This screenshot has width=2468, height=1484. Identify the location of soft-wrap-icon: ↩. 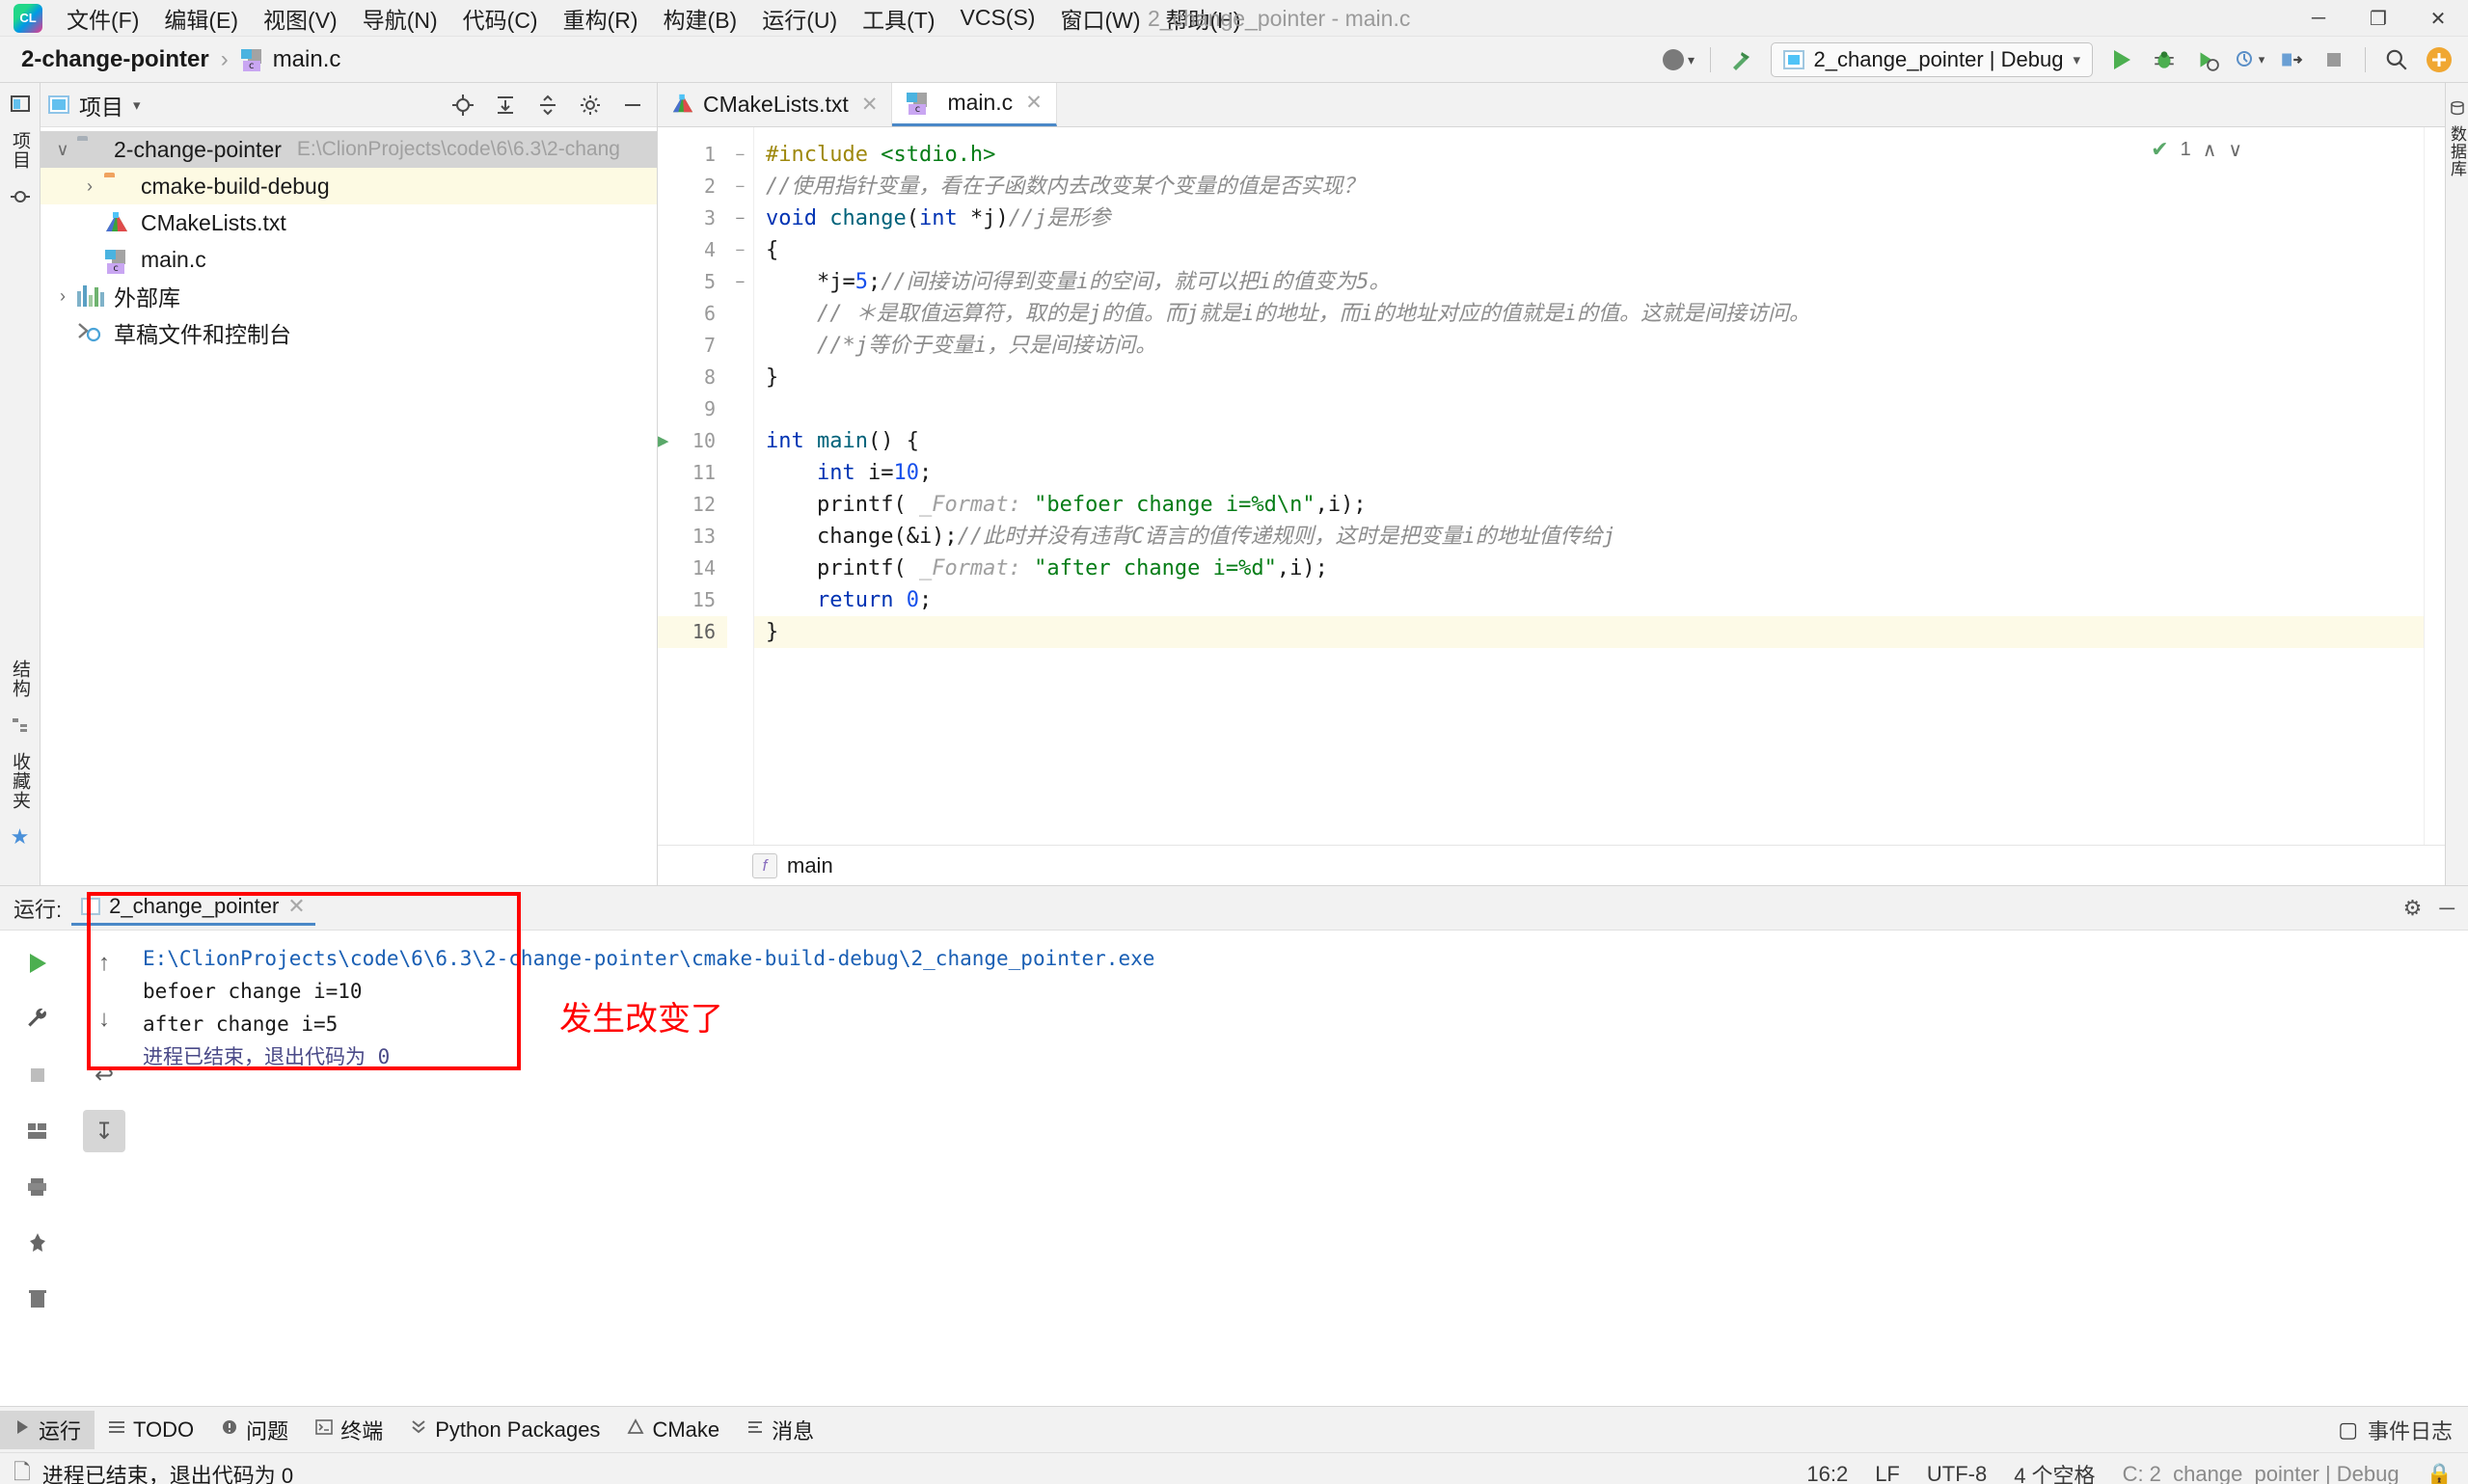
(104, 1075).